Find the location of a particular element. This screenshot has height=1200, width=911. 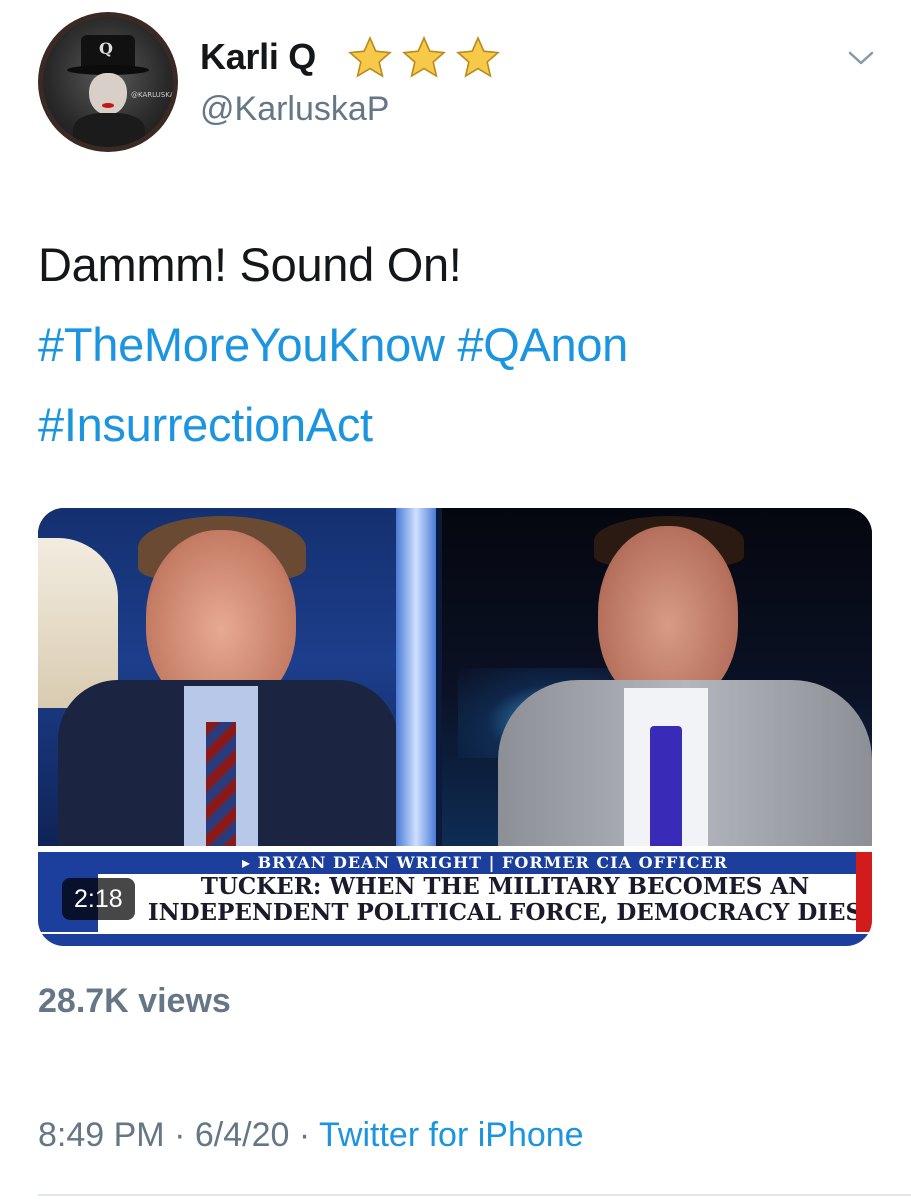

hashtag-link: #InsurrectionAct is located at coordinates (205, 424).